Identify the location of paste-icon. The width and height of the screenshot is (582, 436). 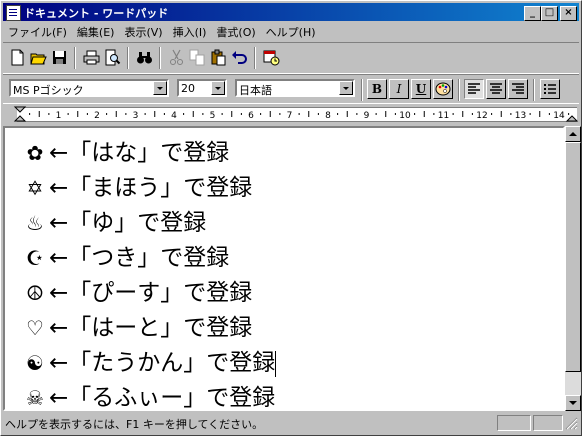
(218, 57).